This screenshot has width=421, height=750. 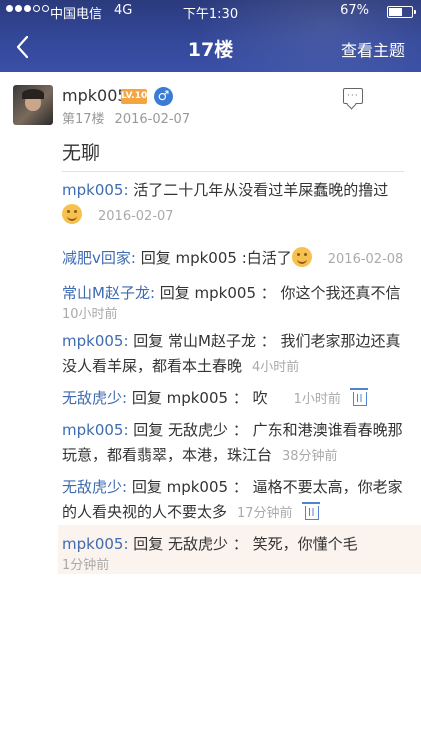 I want to click on reply-item: 常山M赵子龙: 回复 mpk005 ： 你这个我还真不信 10小时前, so click(x=234, y=302).